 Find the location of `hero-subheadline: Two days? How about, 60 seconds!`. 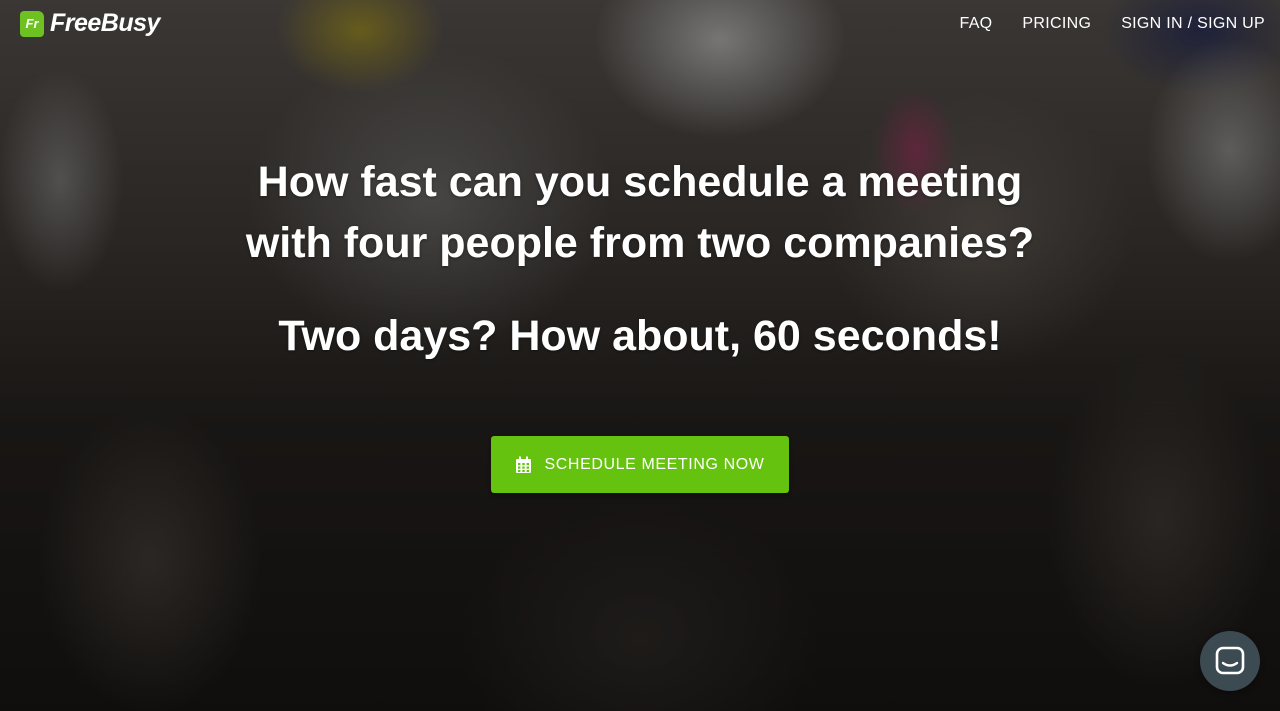

hero-subheadline: Two days? How about, 60 seconds! is located at coordinates (640, 336).